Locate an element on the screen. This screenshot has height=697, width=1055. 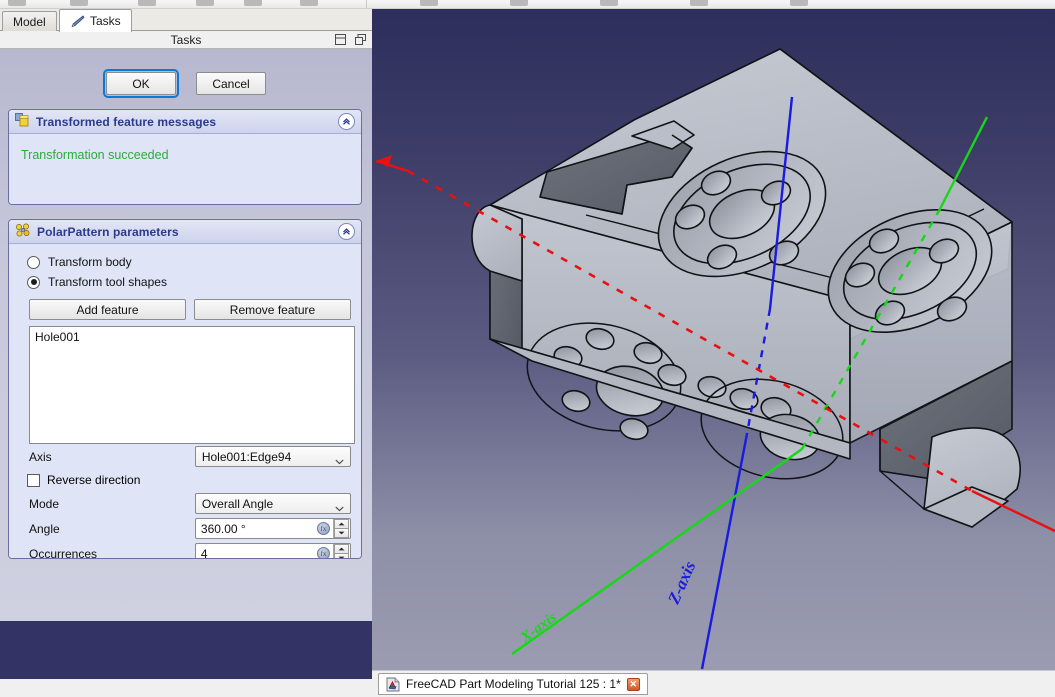
ok-button: OK is located at coordinates (141, 83).